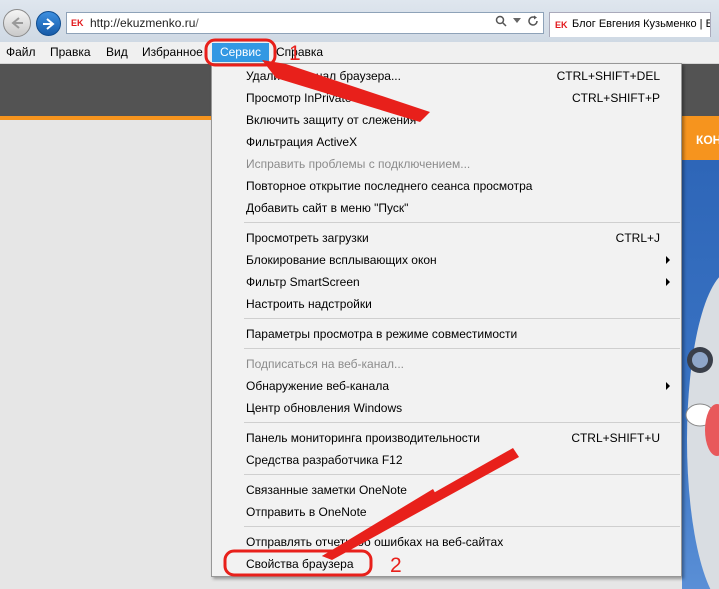  I want to click on menu-item-label: Настроить надстройки, so click(309, 304).